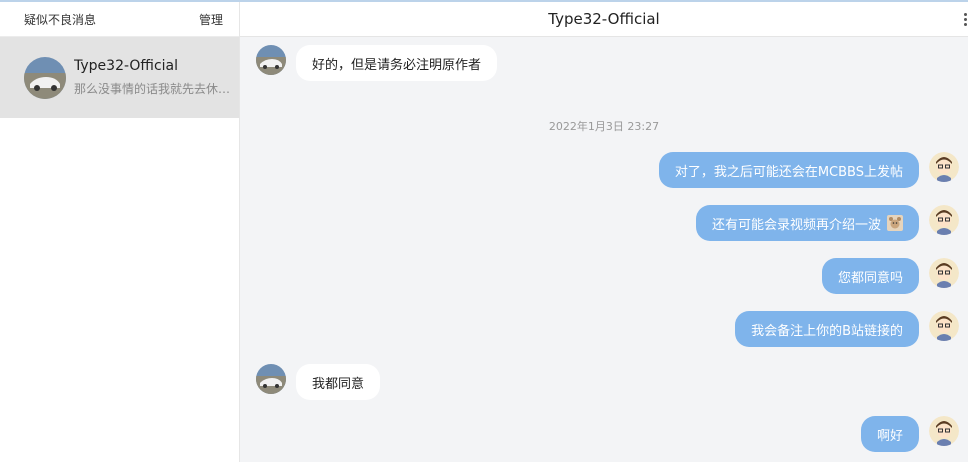 The height and width of the screenshot is (462, 968). What do you see at coordinates (895, 223) in the screenshot?
I see `bear-emoji-icon` at bounding box center [895, 223].